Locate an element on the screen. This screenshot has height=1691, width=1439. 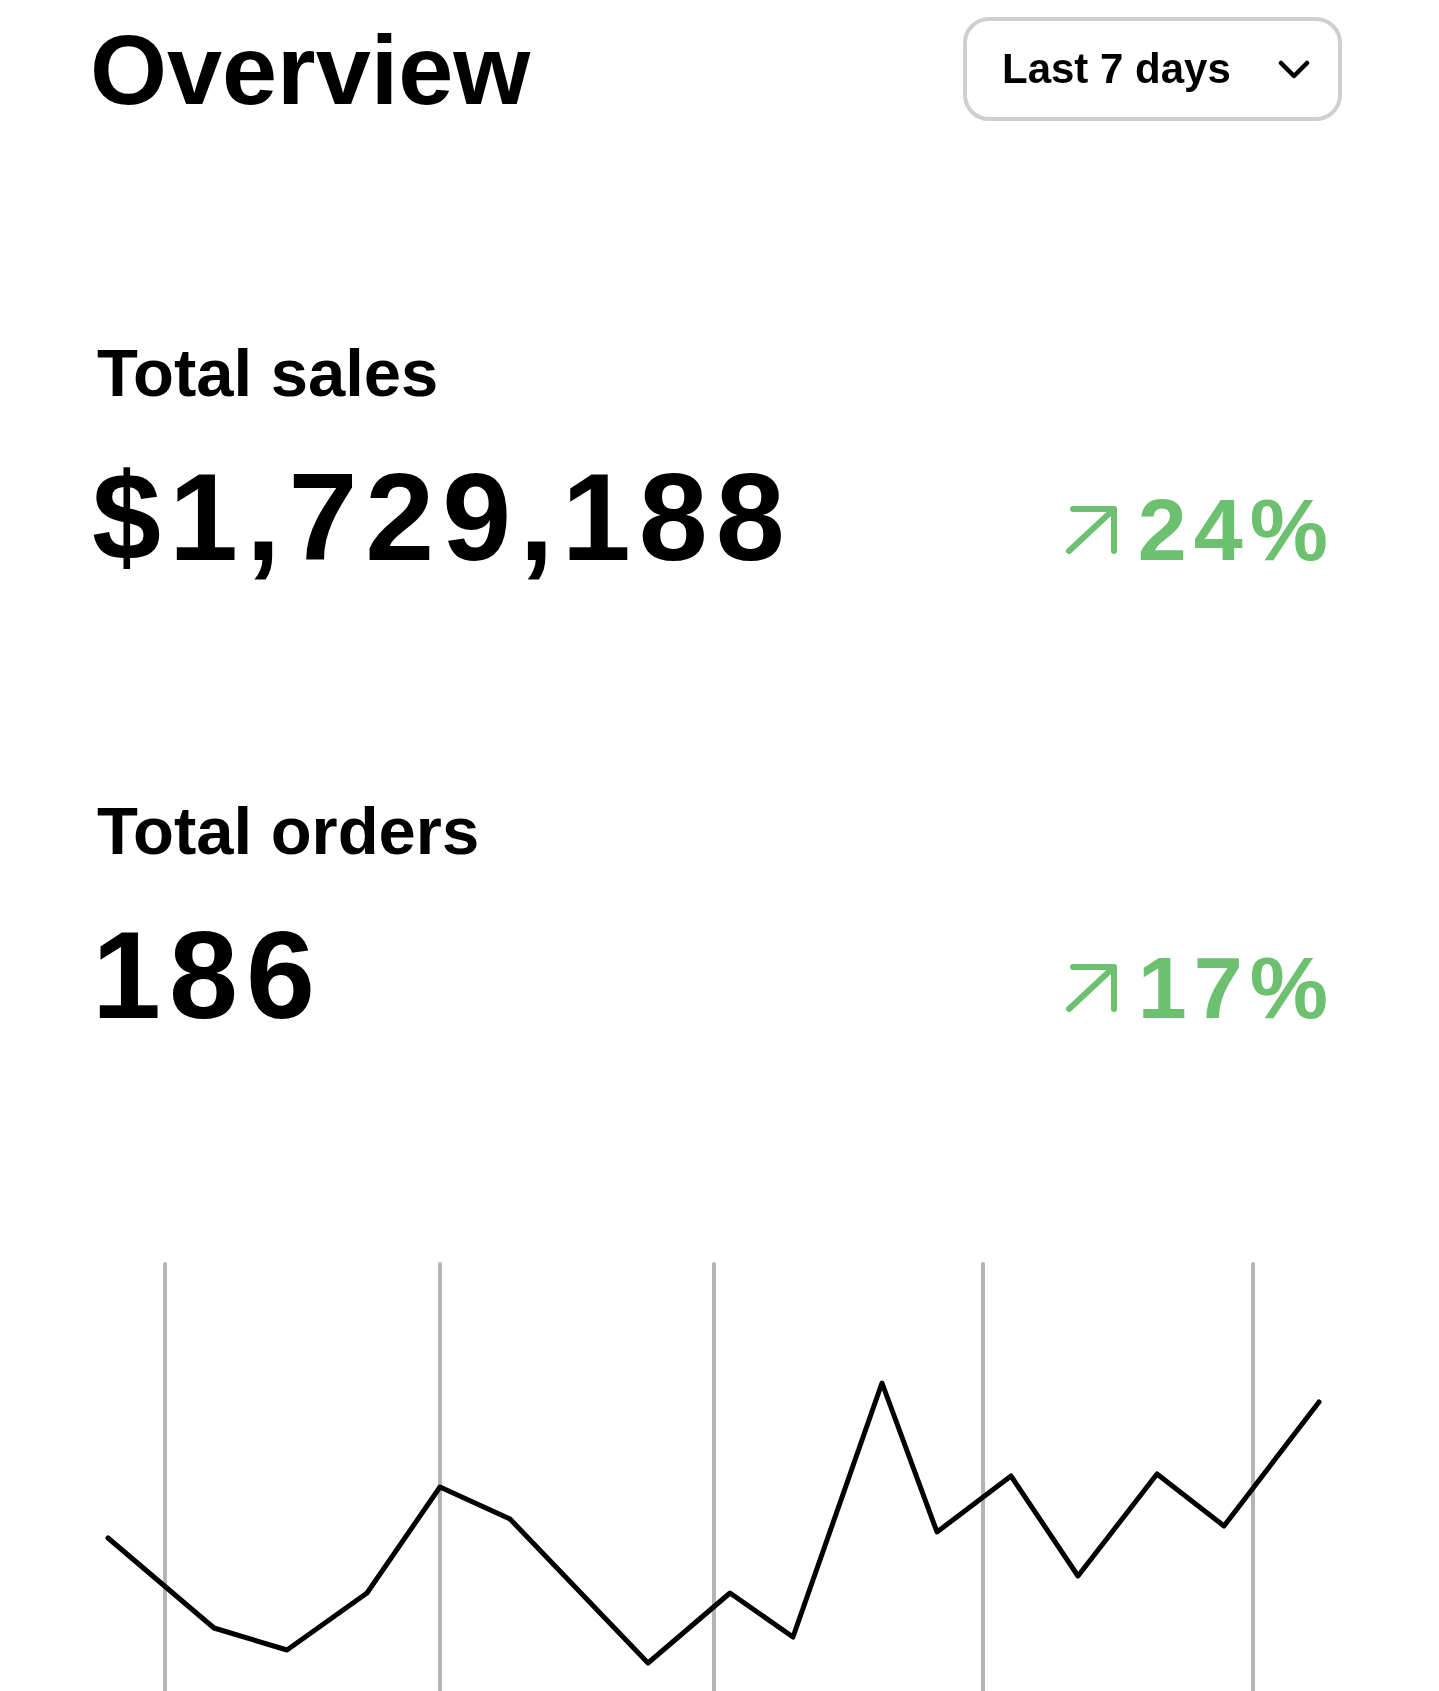
stat-label: Total sales is located at coordinates (268, 372).